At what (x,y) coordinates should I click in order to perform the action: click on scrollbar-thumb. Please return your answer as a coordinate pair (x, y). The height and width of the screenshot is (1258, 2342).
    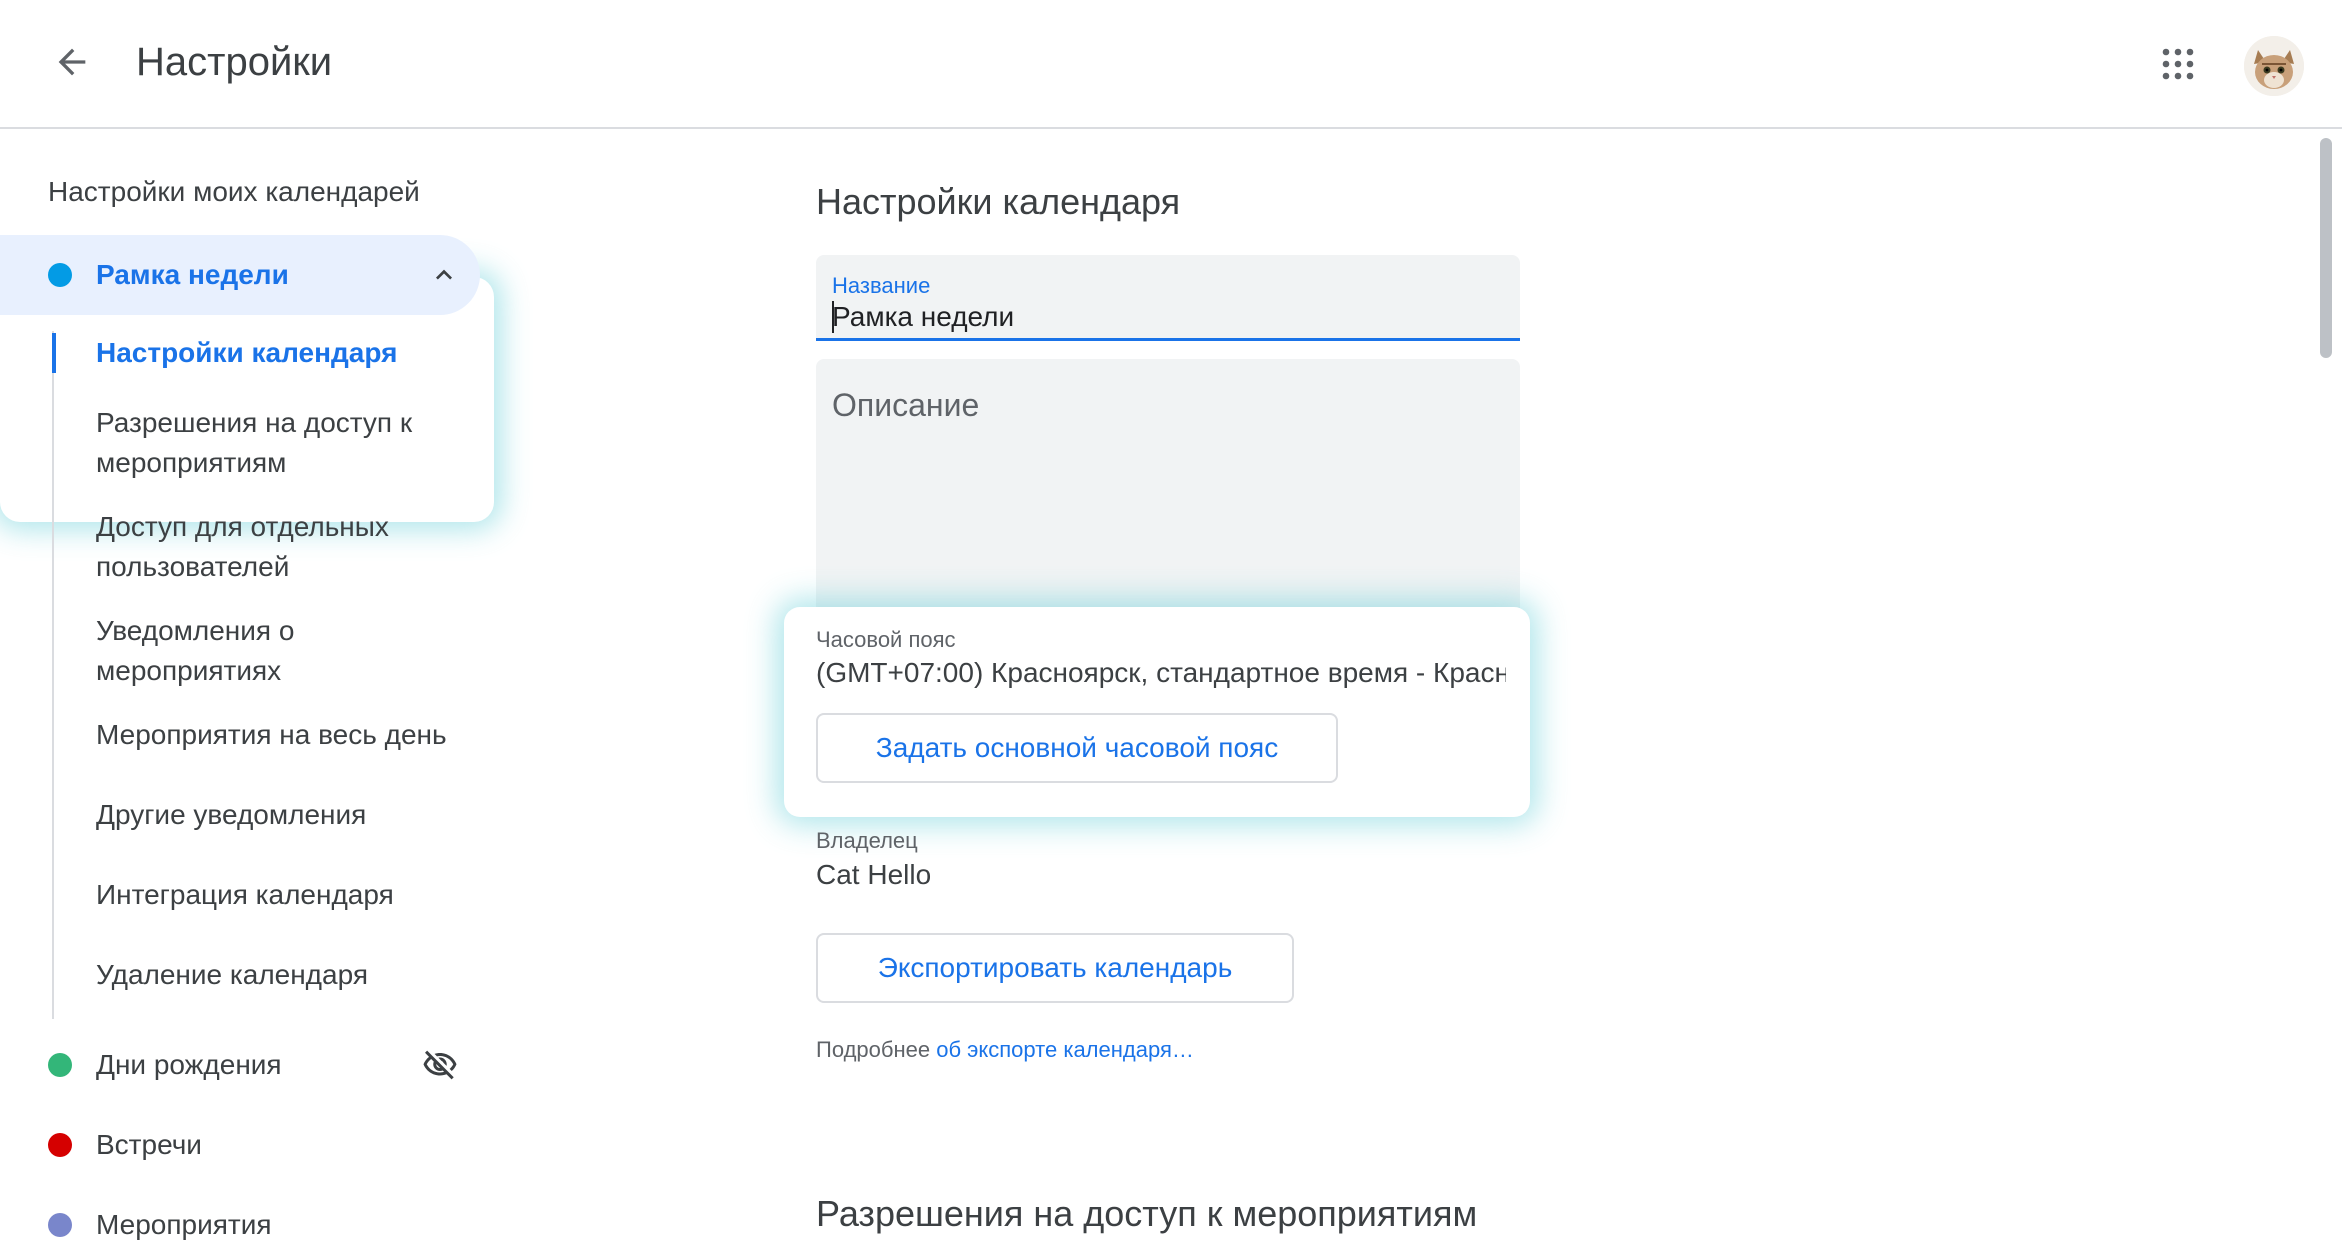
    Looking at the image, I should click on (2326, 248).